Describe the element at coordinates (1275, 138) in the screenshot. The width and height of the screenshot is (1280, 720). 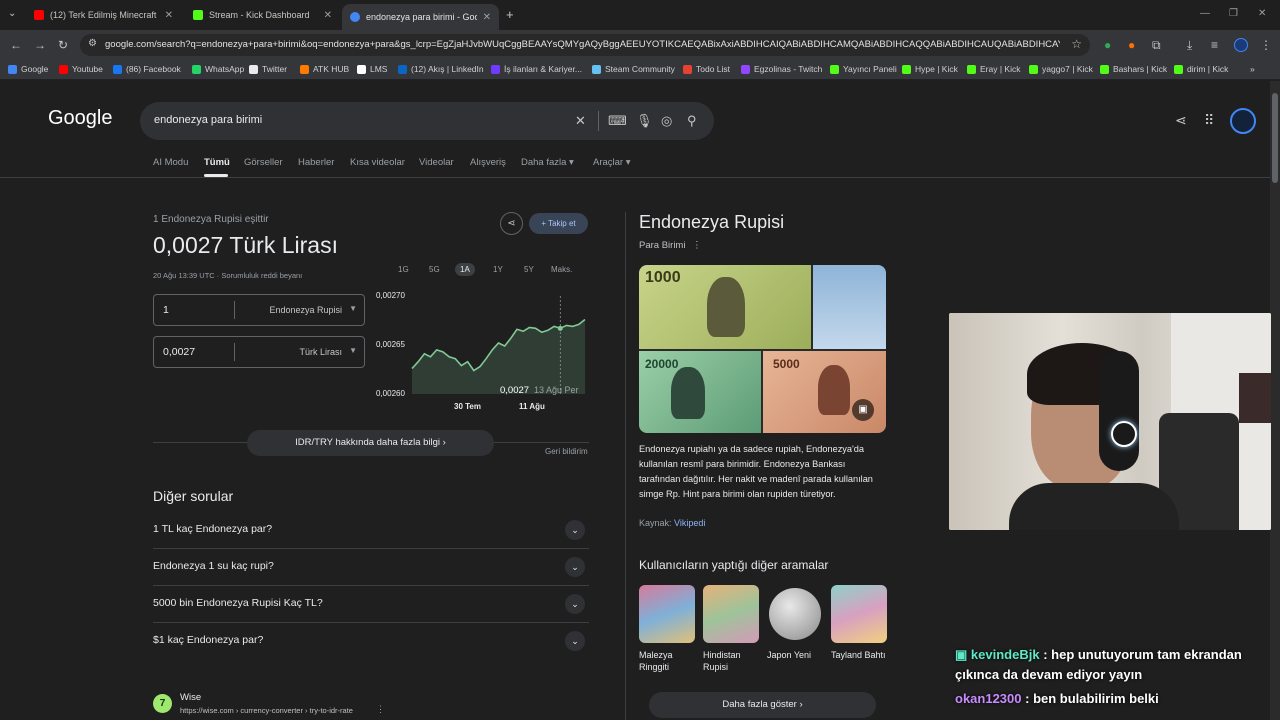
I see `scrollbar-thumb` at that location.